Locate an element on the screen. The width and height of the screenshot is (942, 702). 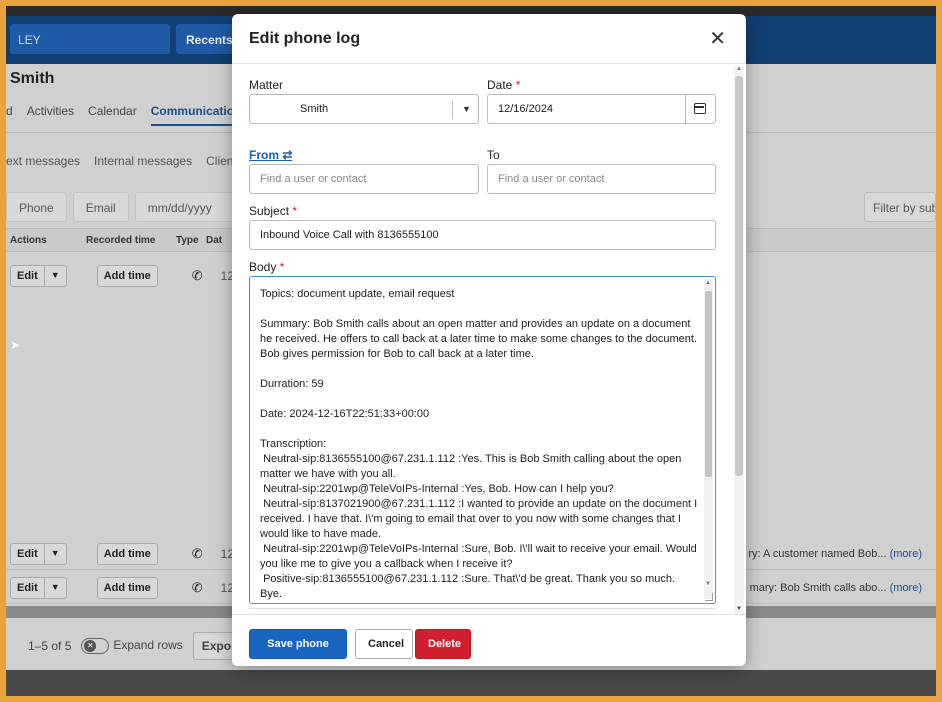
dialog-scrollbar: ▲ ▼ is located at coordinates (739, 340).